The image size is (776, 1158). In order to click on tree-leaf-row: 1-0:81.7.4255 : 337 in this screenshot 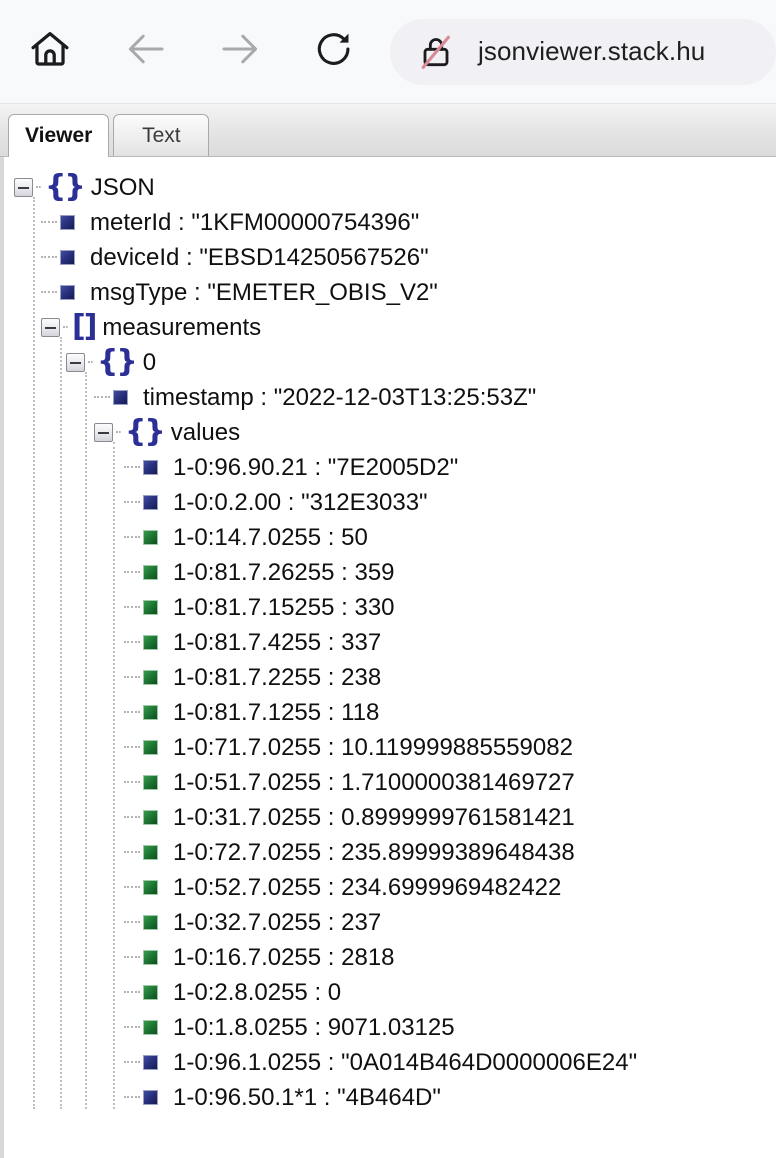, I will do `click(390, 642)`.